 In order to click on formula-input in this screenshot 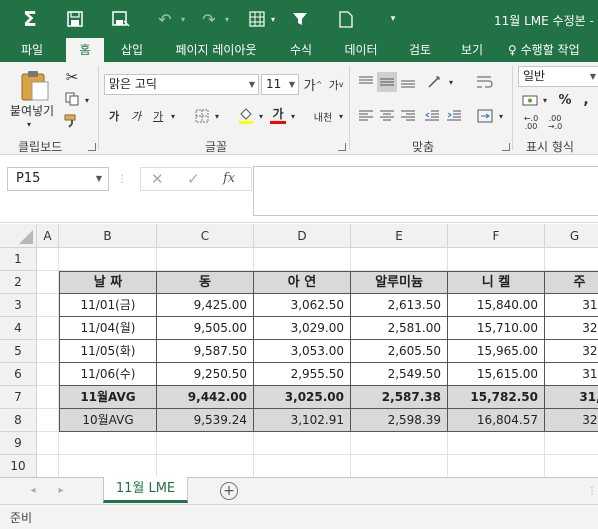, I will do `click(425, 191)`.